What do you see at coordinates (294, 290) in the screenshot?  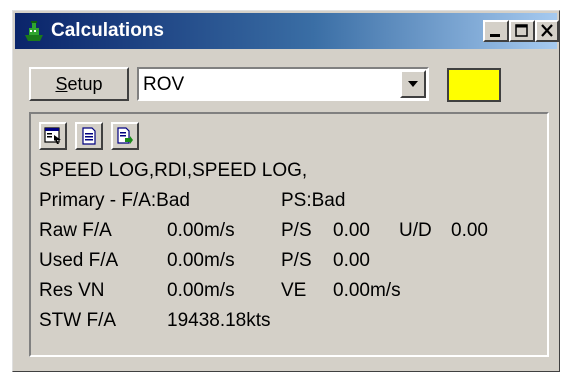 I see `res-ve-label: VE` at bounding box center [294, 290].